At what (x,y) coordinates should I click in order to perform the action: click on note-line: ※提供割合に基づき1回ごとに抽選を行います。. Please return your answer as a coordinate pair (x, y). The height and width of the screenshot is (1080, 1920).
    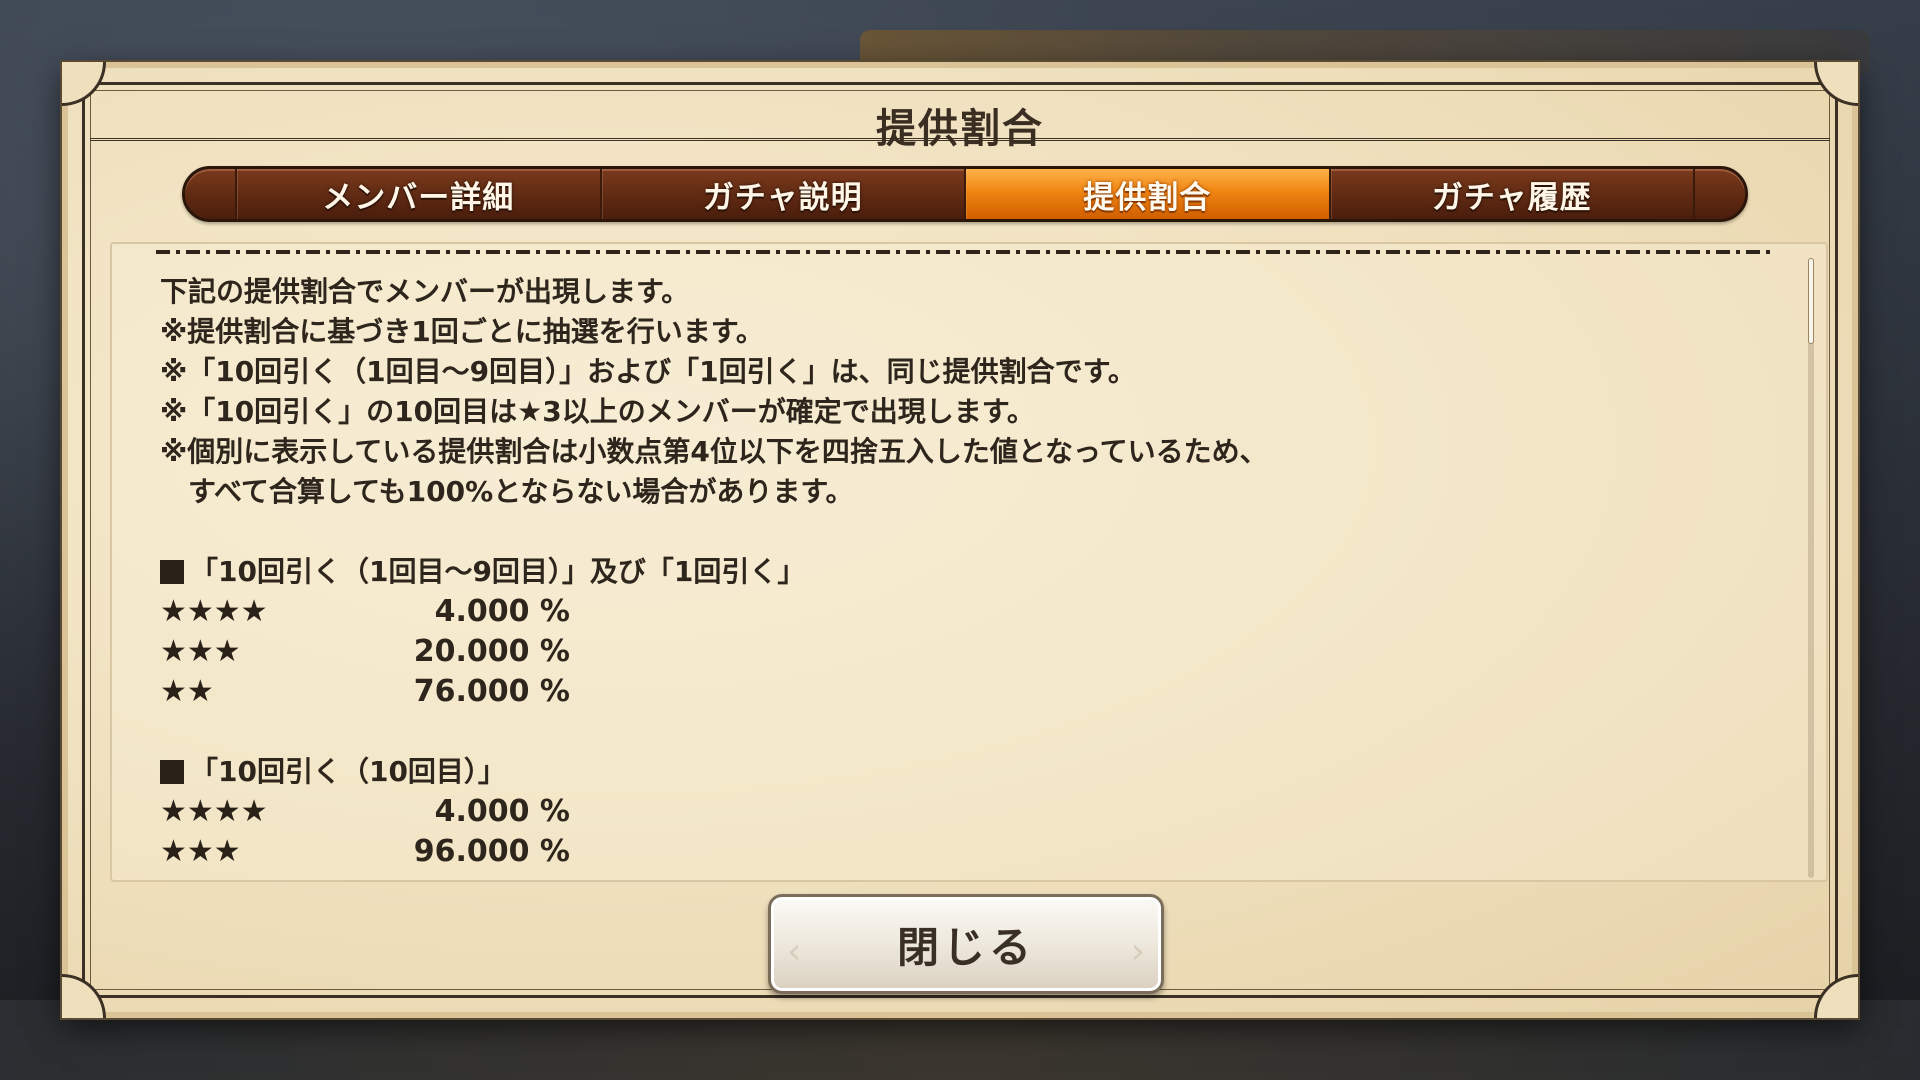
    Looking at the image, I should click on (462, 331).